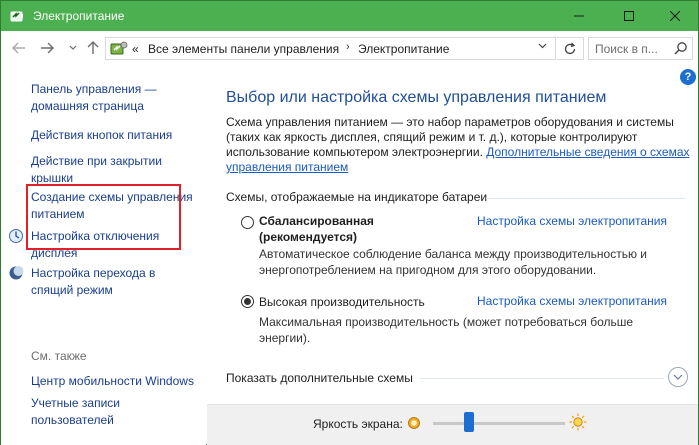 Image resolution: width=699 pixels, height=445 pixels. Describe the element at coordinates (358, 424) in the screenshot. I see `brightness-label: Яркость экрана:` at that location.